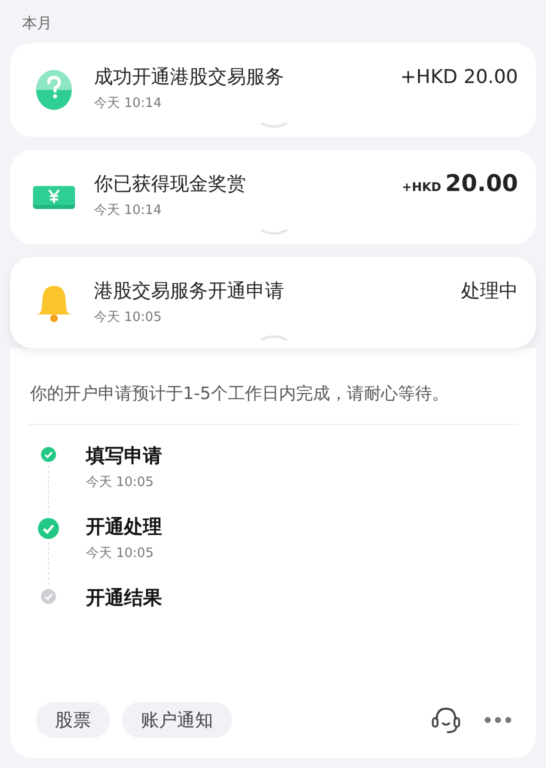 This screenshot has width=546, height=768. I want to click on amount: +HKD 20.00, so click(459, 77).